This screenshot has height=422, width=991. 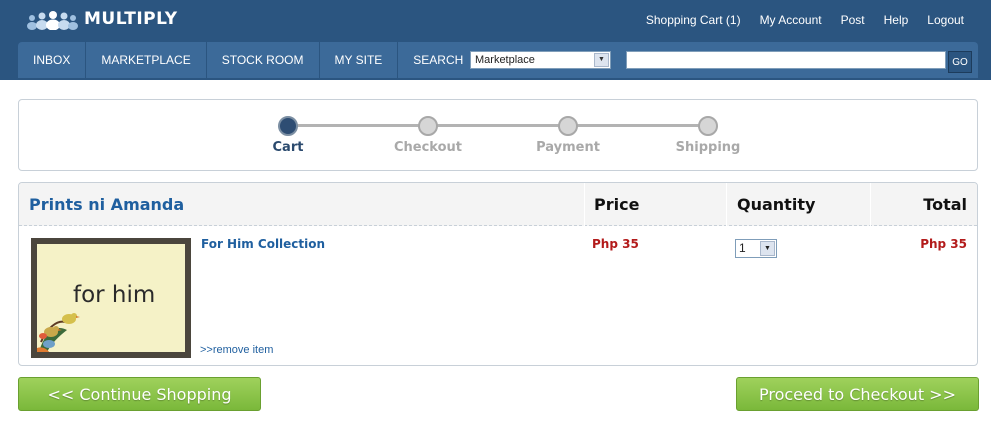 What do you see at coordinates (288, 126) in the screenshot?
I see `step-cart-dot` at bounding box center [288, 126].